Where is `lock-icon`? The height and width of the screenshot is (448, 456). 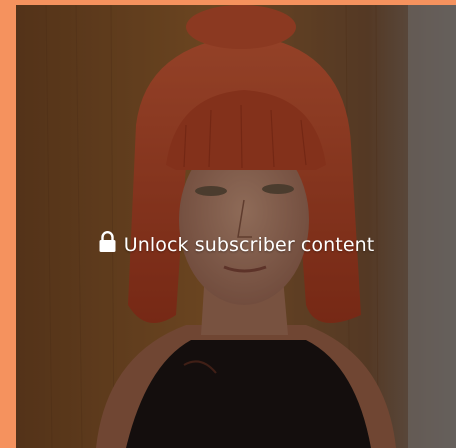
lock-icon is located at coordinates (107, 241).